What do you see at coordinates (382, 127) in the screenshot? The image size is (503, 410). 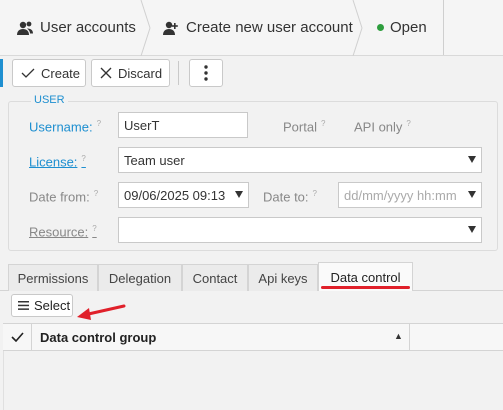 I see `api-only-label: API only?` at bounding box center [382, 127].